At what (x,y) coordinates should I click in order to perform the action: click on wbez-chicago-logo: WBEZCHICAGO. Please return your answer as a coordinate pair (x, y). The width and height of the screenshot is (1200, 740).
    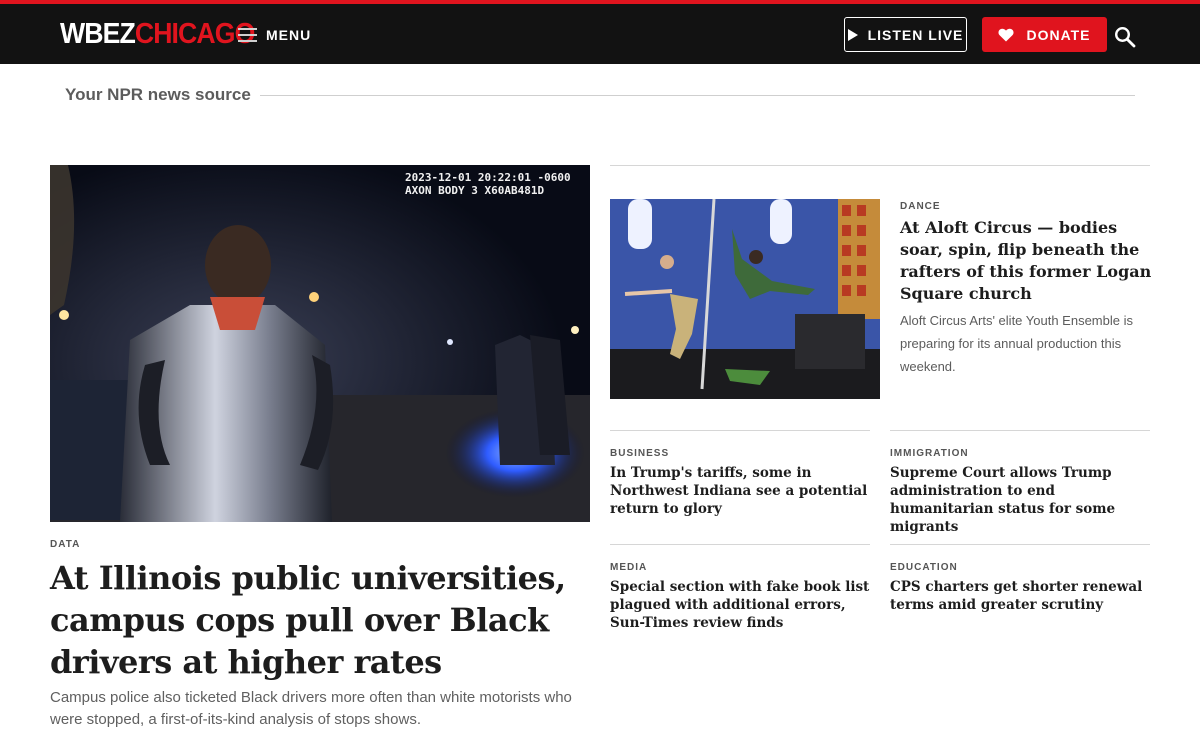
    Looking at the image, I should click on (157, 34).